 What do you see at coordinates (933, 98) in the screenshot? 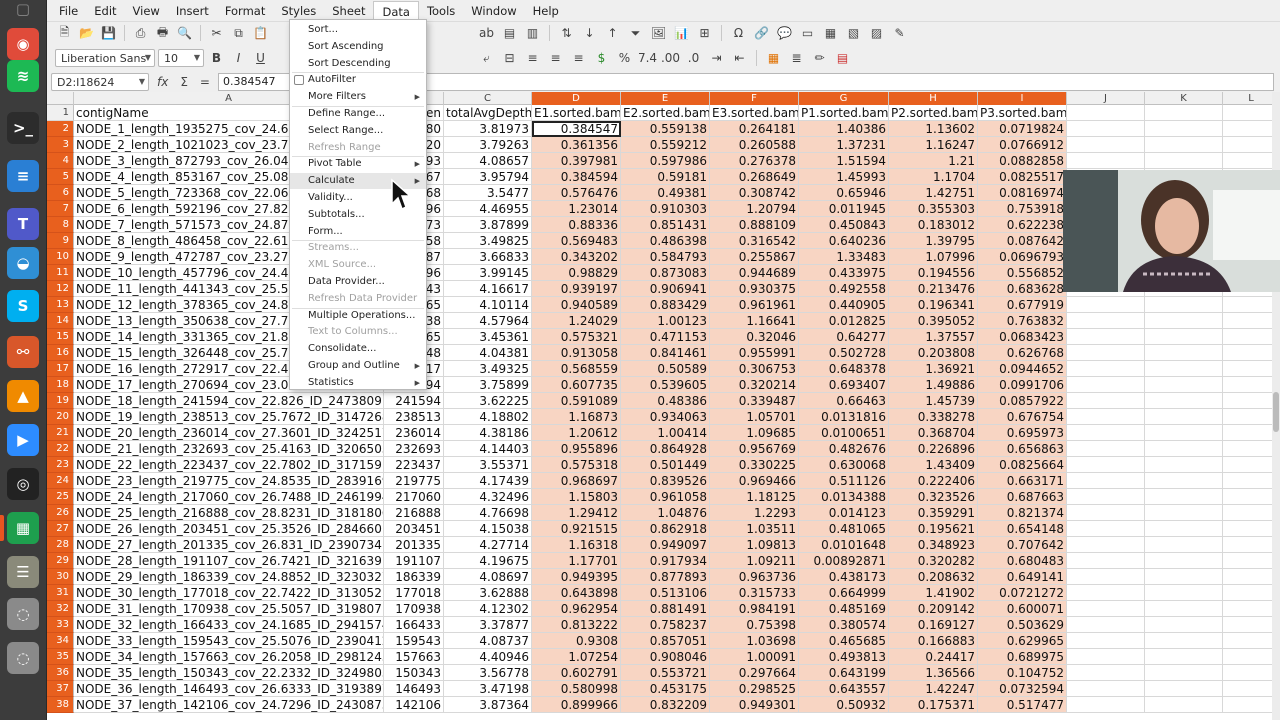
I see `column-header-h: H` at bounding box center [933, 98].